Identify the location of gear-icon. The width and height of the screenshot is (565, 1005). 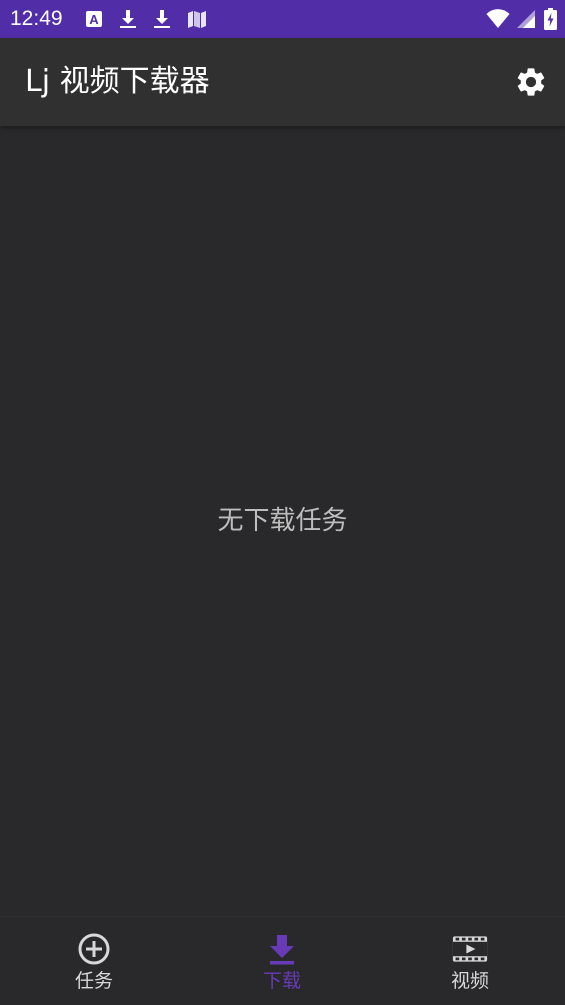
(531, 82).